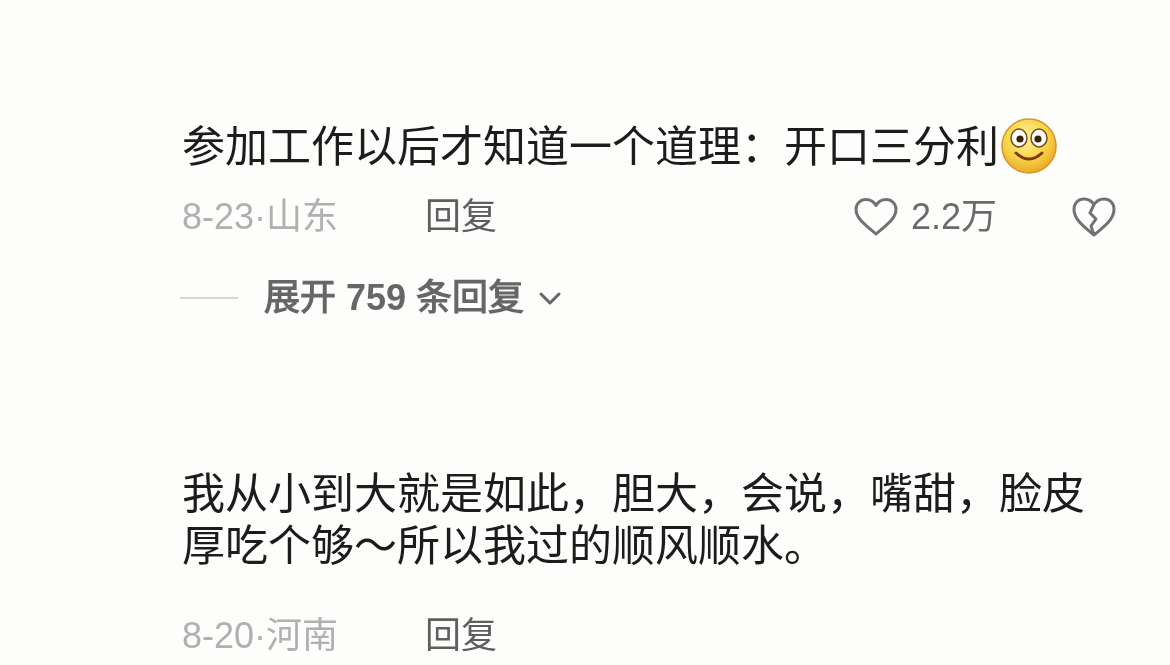 The width and height of the screenshot is (1170, 665). Describe the element at coordinates (550, 298) in the screenshot. I see `chevron-down-icon` at that location.